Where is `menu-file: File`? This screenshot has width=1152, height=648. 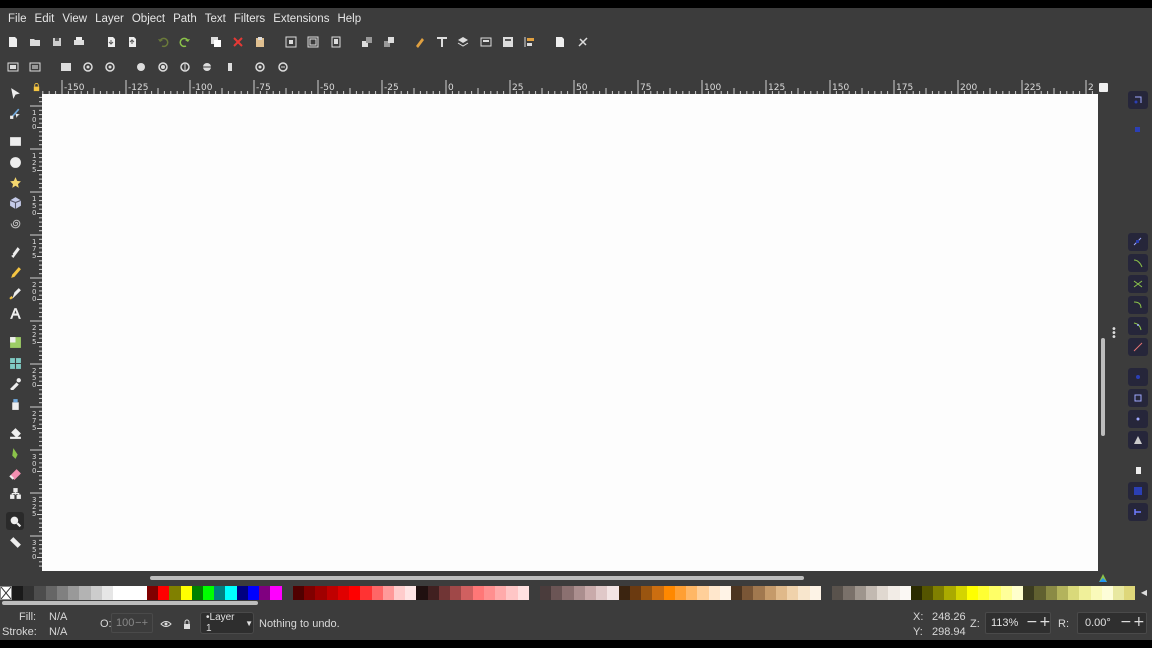 menu-file: File is located at coordinates (17, 19).